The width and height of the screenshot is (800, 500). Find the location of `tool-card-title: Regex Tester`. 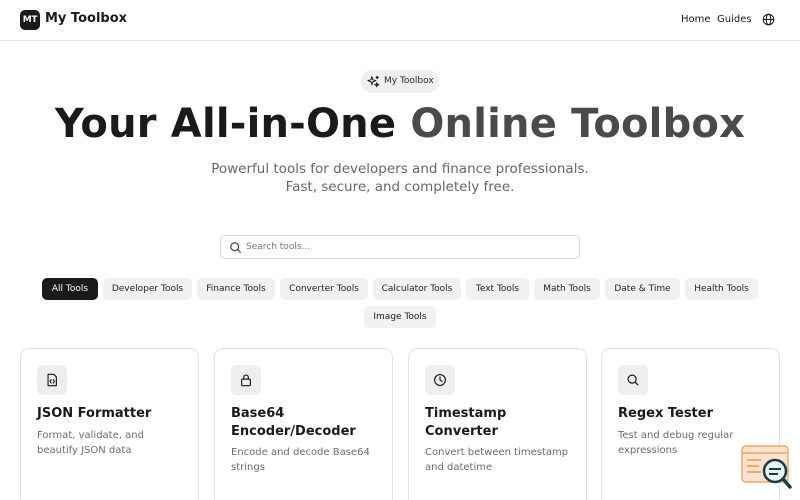

tool-card-title: Regex Tester is located at coordinates (665, 413).